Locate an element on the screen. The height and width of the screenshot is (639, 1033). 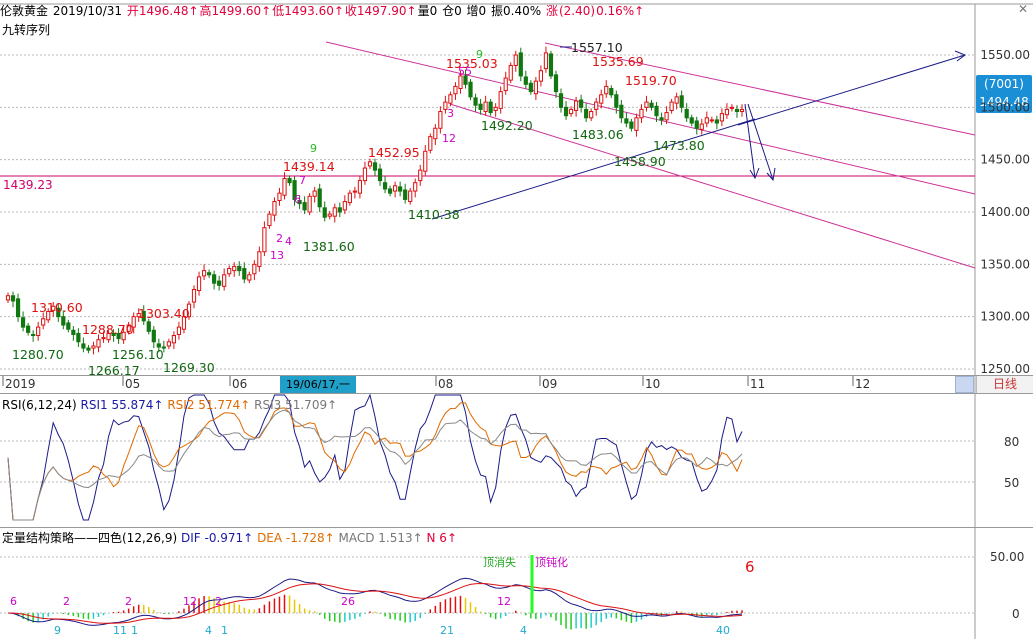
period-selector: 日线 is located at coordinates (1004, 384).